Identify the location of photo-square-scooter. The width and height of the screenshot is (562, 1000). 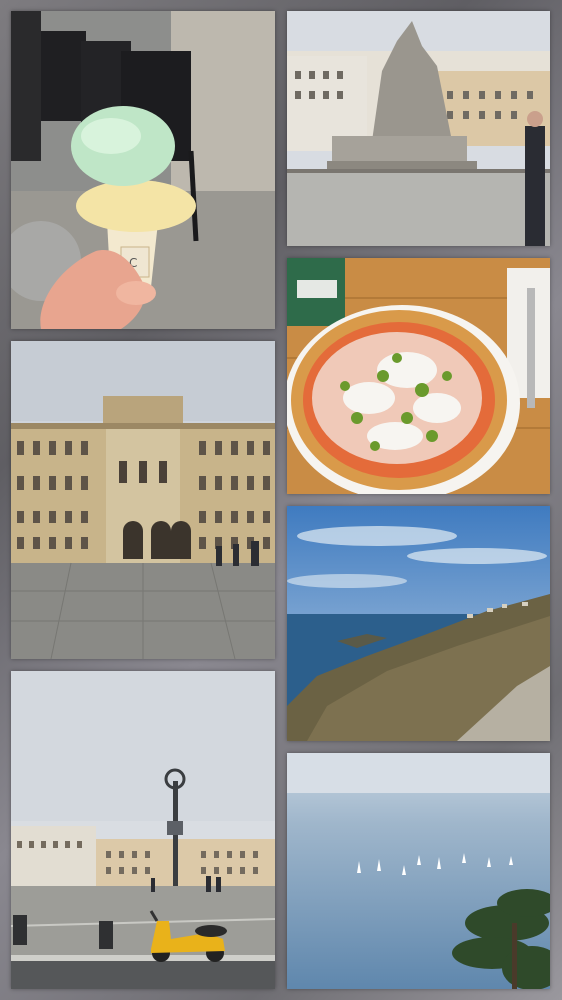
(143, 830).